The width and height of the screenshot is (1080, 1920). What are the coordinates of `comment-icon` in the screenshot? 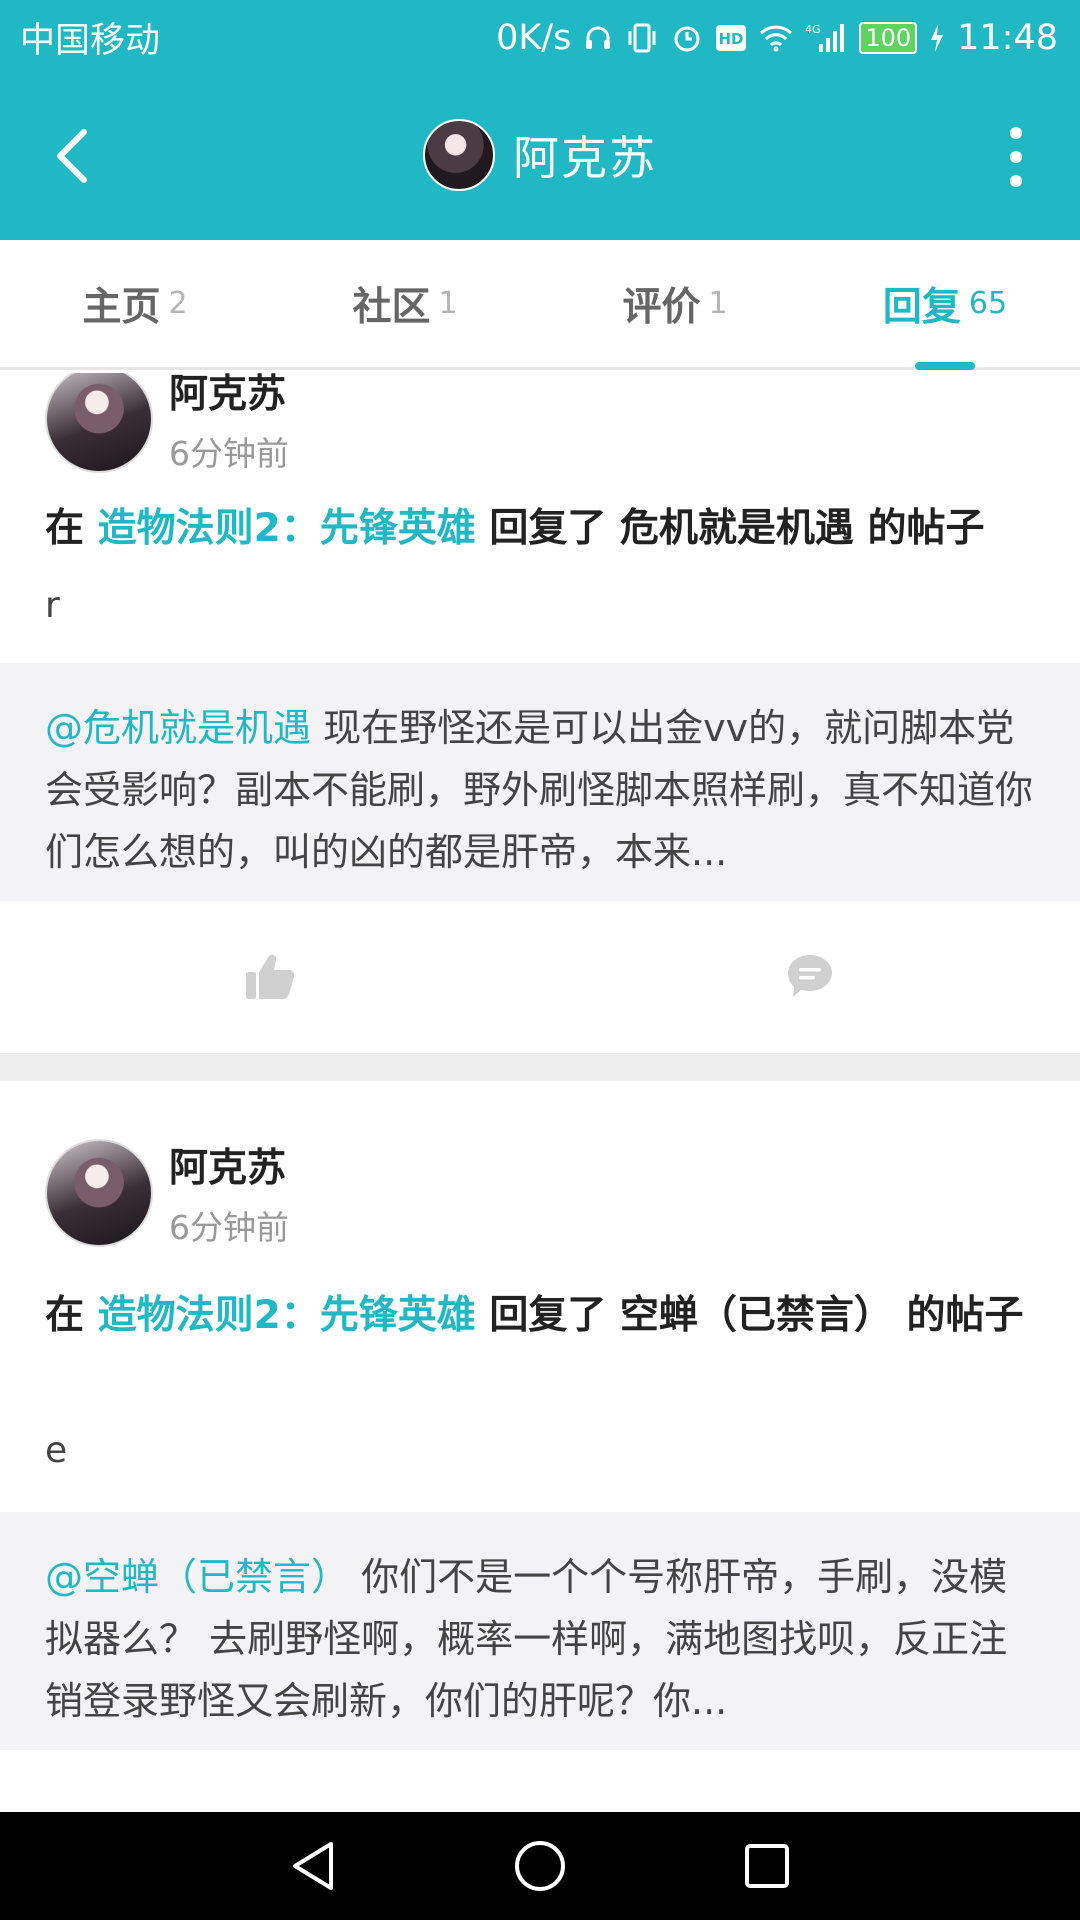 It's located at (810, 976).